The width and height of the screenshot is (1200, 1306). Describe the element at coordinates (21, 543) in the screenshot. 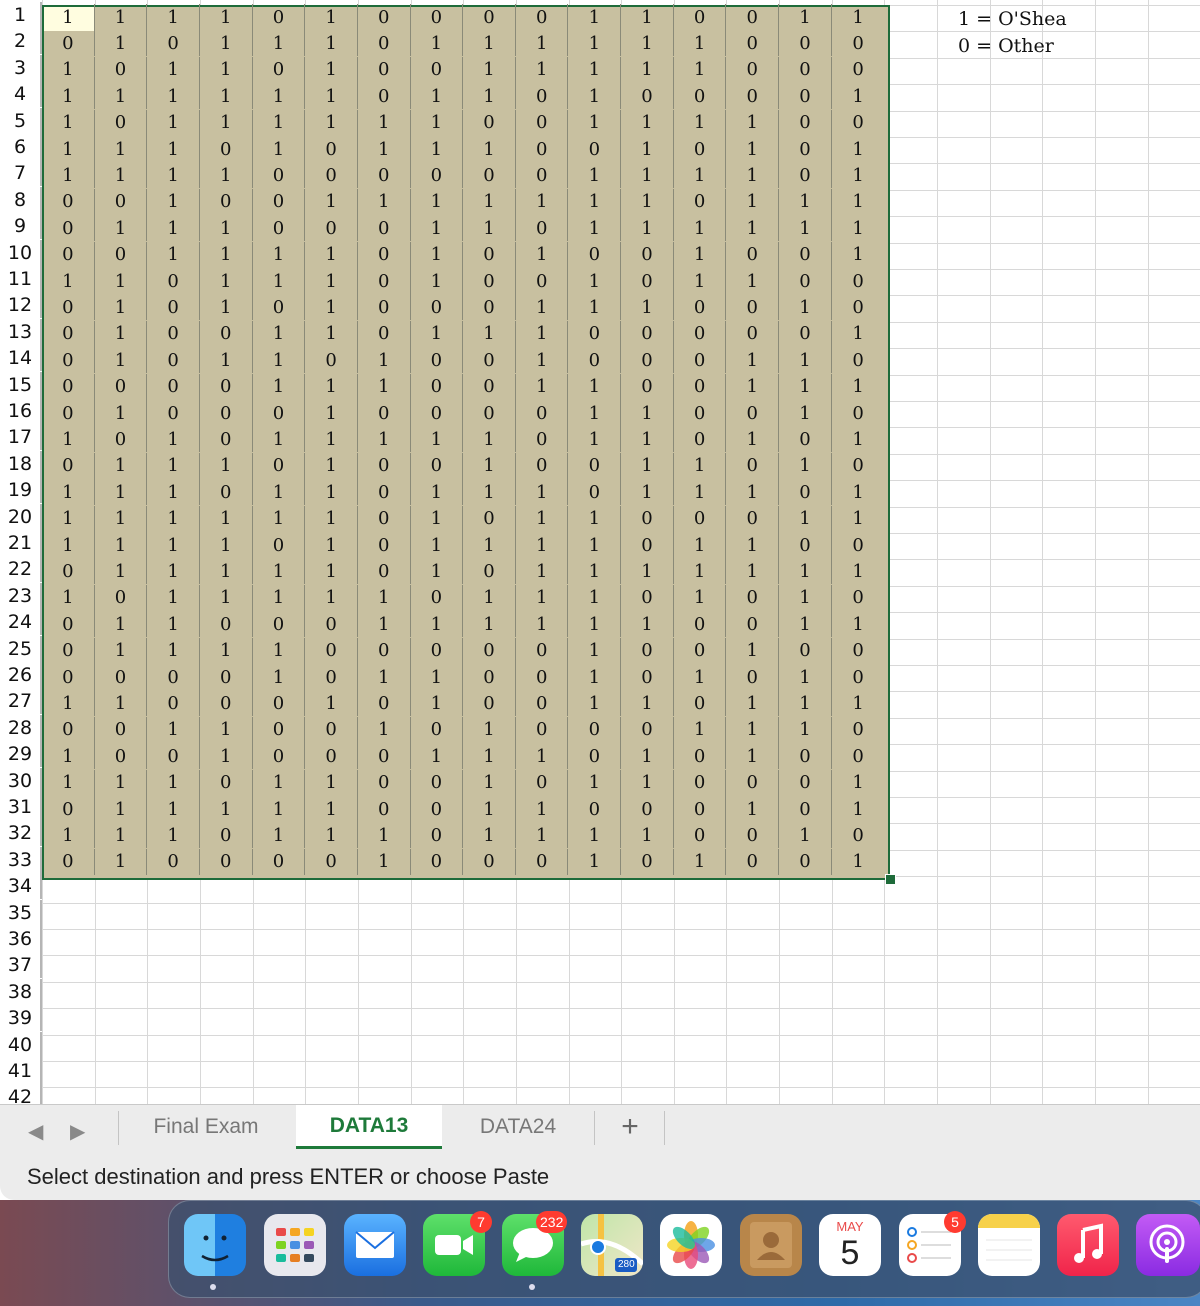

I see `row-header: 21` at that location.